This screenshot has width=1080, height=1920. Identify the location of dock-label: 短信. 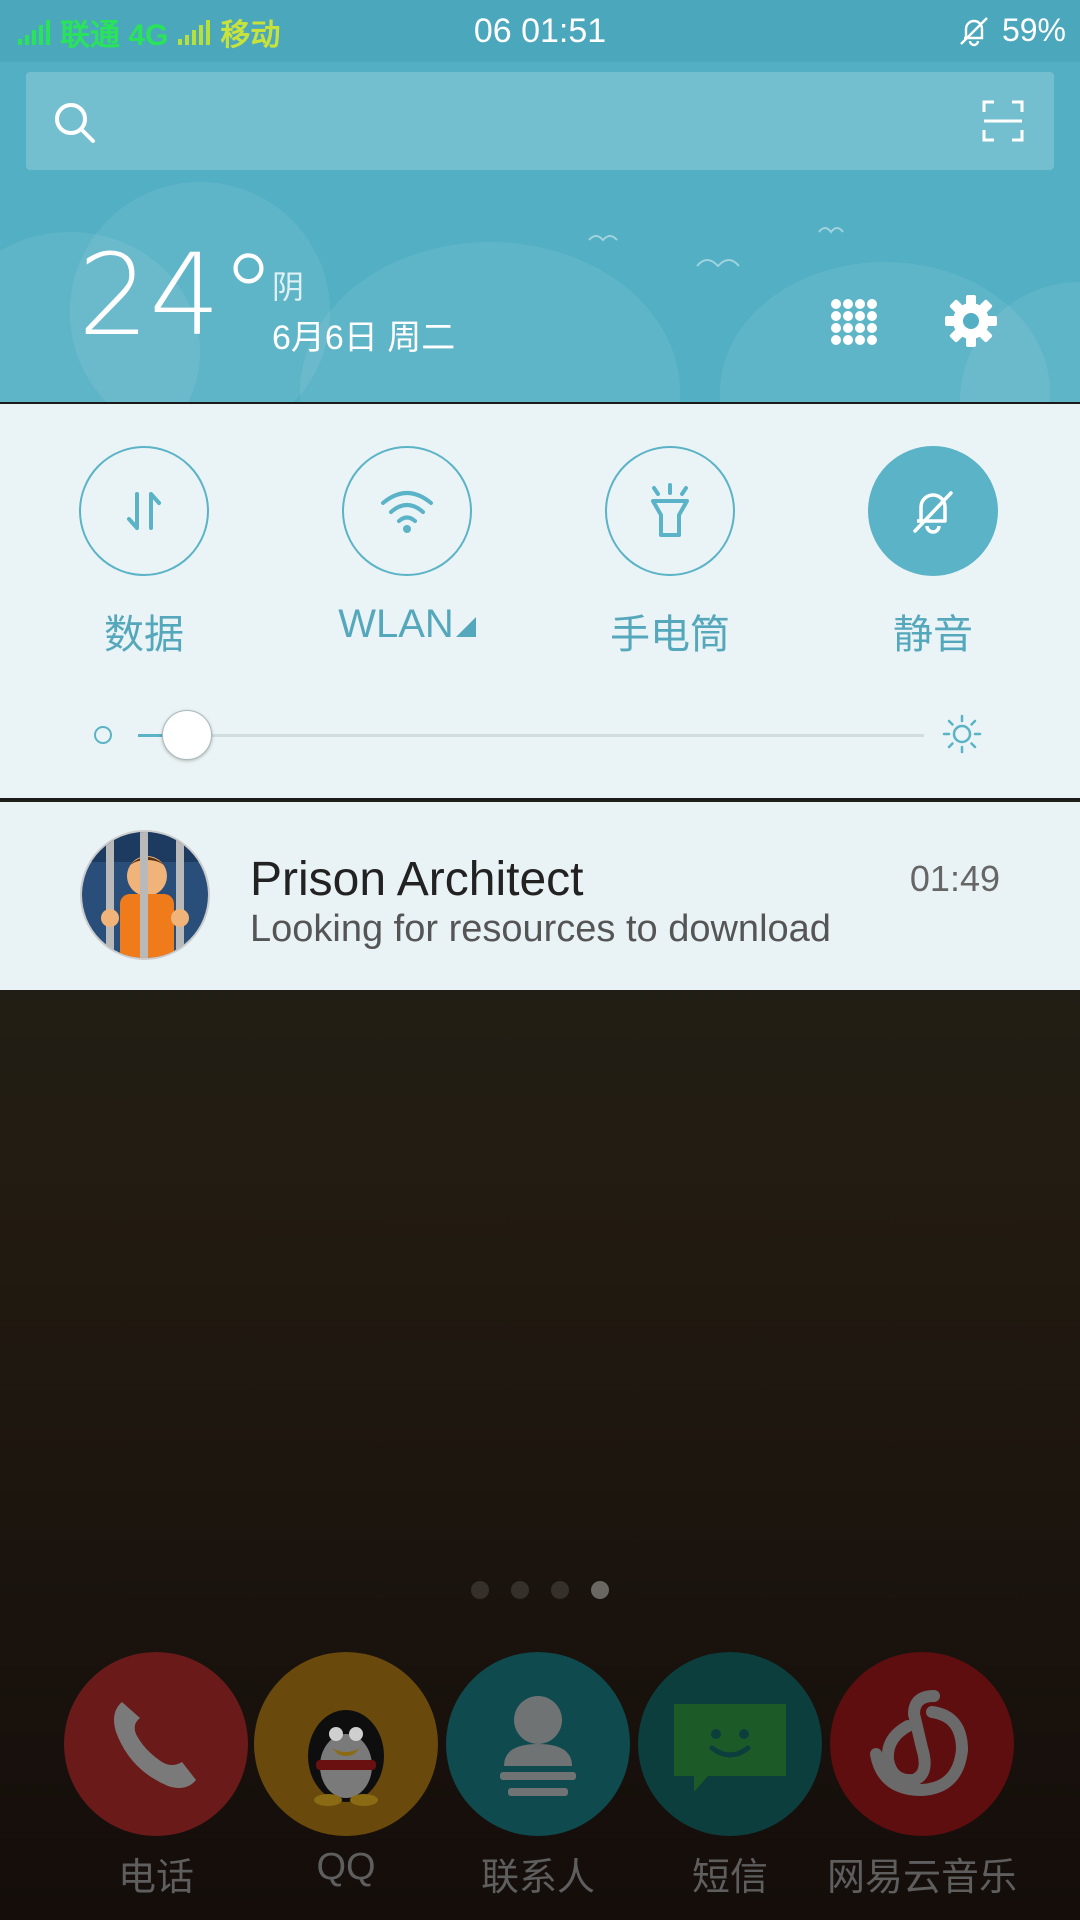
(729, 1878).